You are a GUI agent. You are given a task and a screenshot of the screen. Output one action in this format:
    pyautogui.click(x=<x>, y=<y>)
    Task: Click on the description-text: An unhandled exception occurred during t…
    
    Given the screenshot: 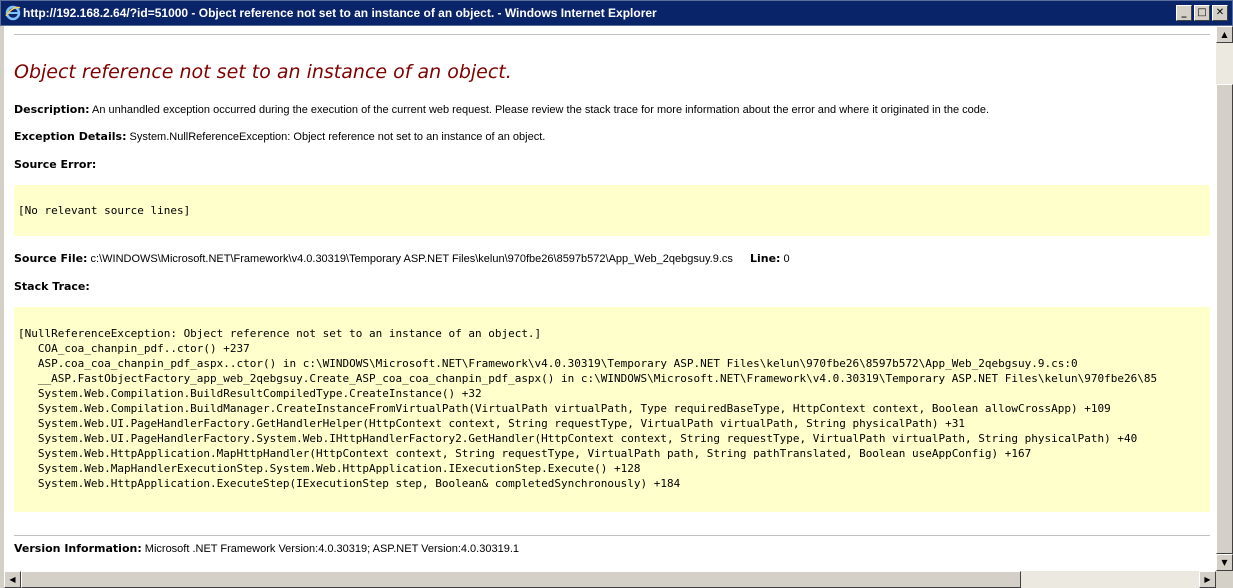 What is the action you would take?
    pyautogui.click(x=541, y=110)
    